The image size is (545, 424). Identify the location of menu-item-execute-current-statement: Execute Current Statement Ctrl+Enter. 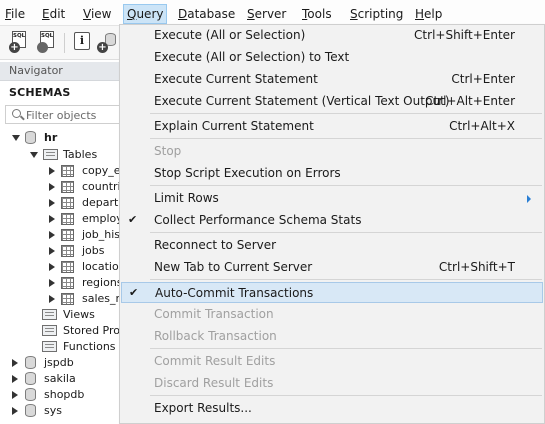
(332, 79).